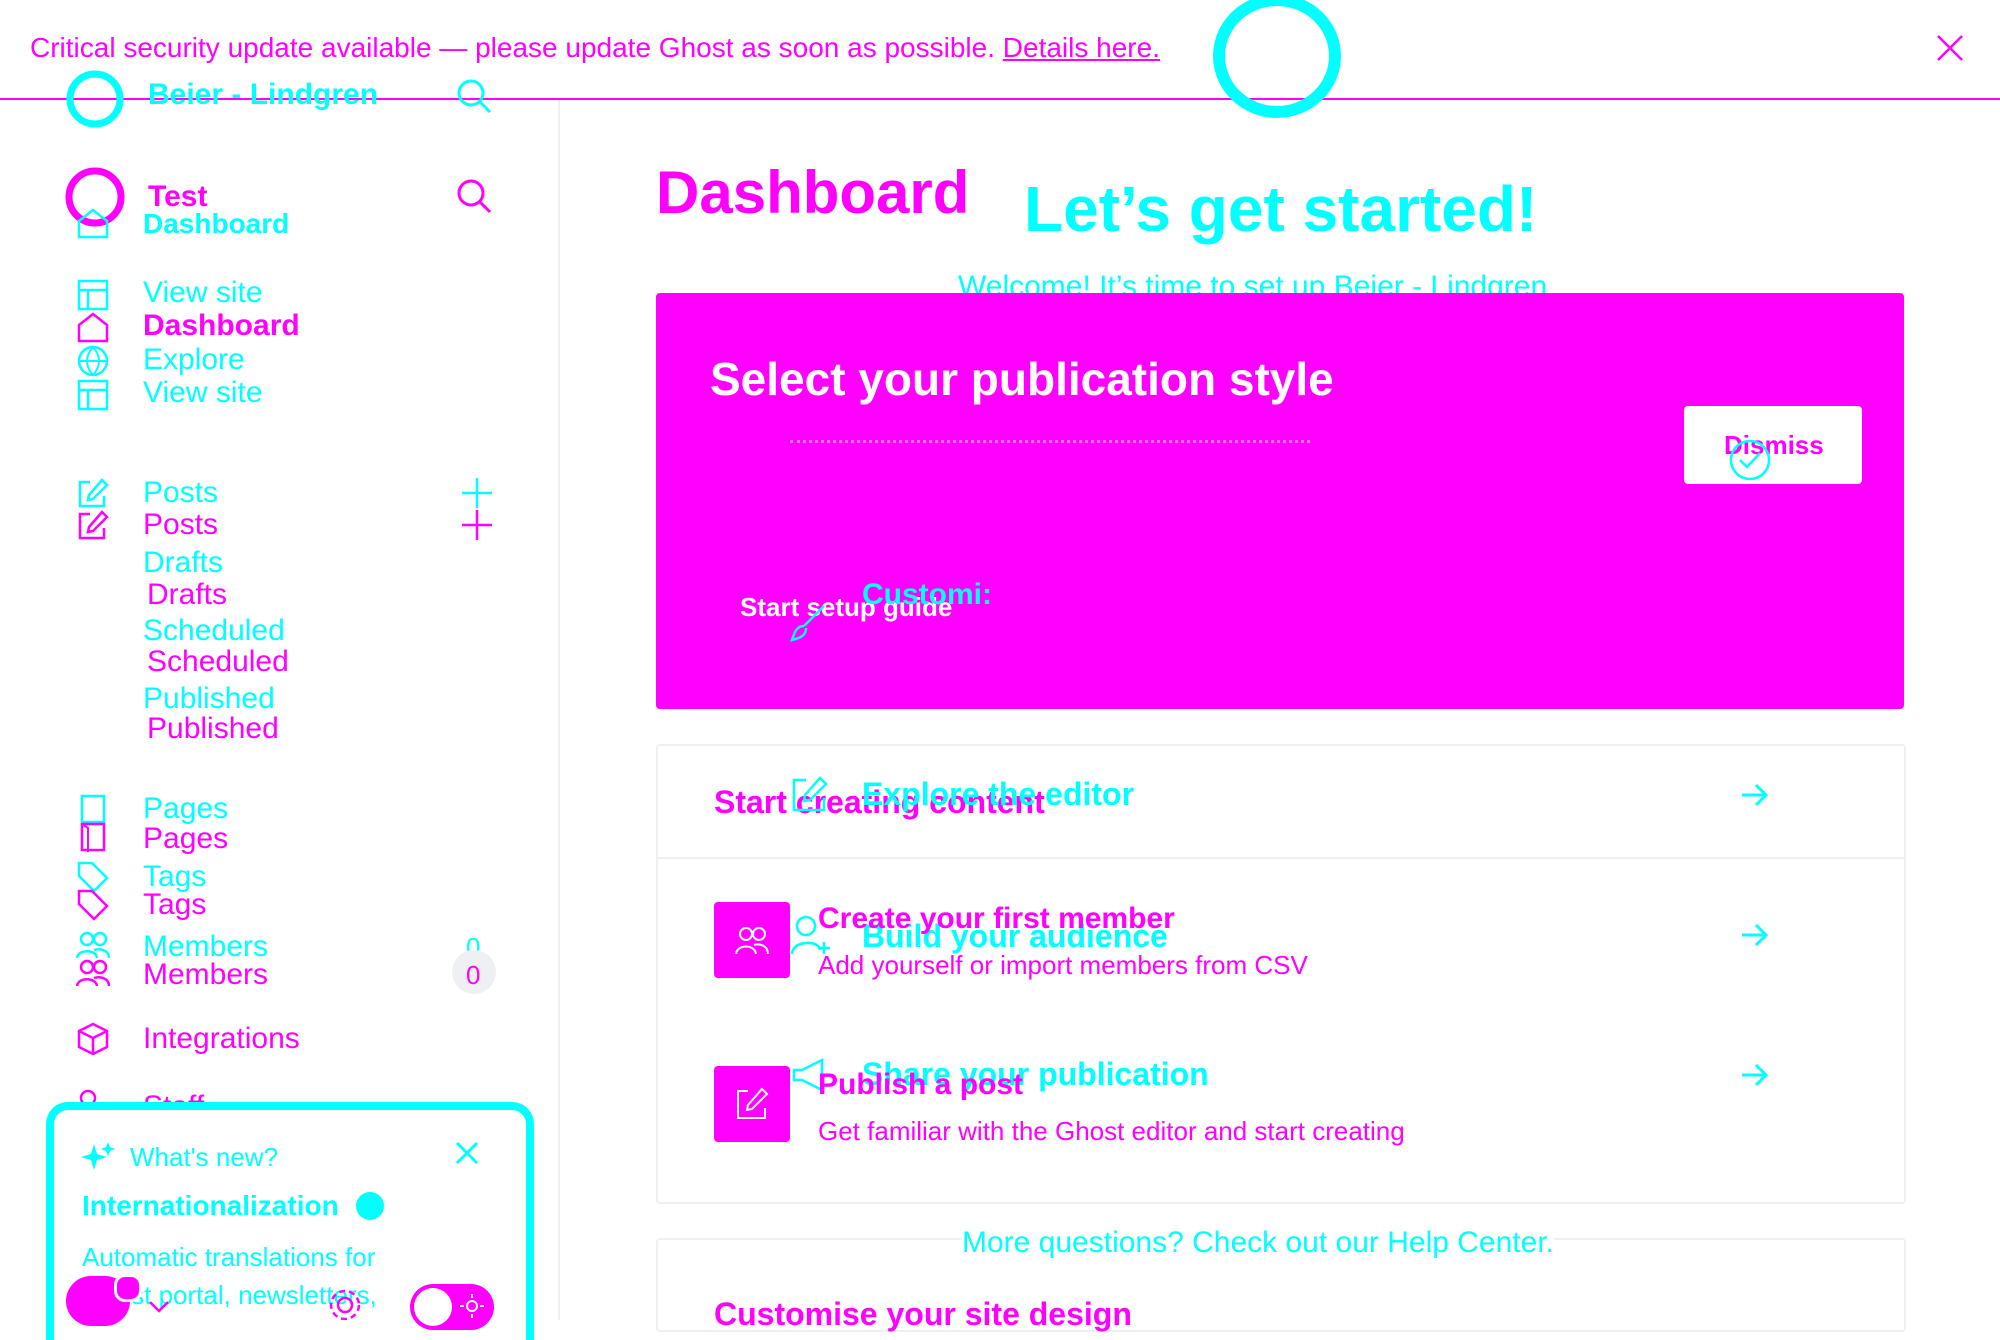 The image size is (2000, 1340). What do you see at coordinates (1277, 59) in the screenshot?
I see `ghost-circle-icon` at bounding box center [1277, 59].